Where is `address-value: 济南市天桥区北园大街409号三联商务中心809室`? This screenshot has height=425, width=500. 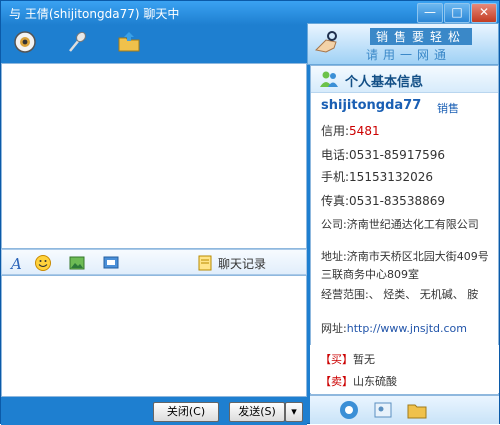 address-value: 济南市天桥区北园大街409号三联商务中心809室 is located at coordinates (405, 265).